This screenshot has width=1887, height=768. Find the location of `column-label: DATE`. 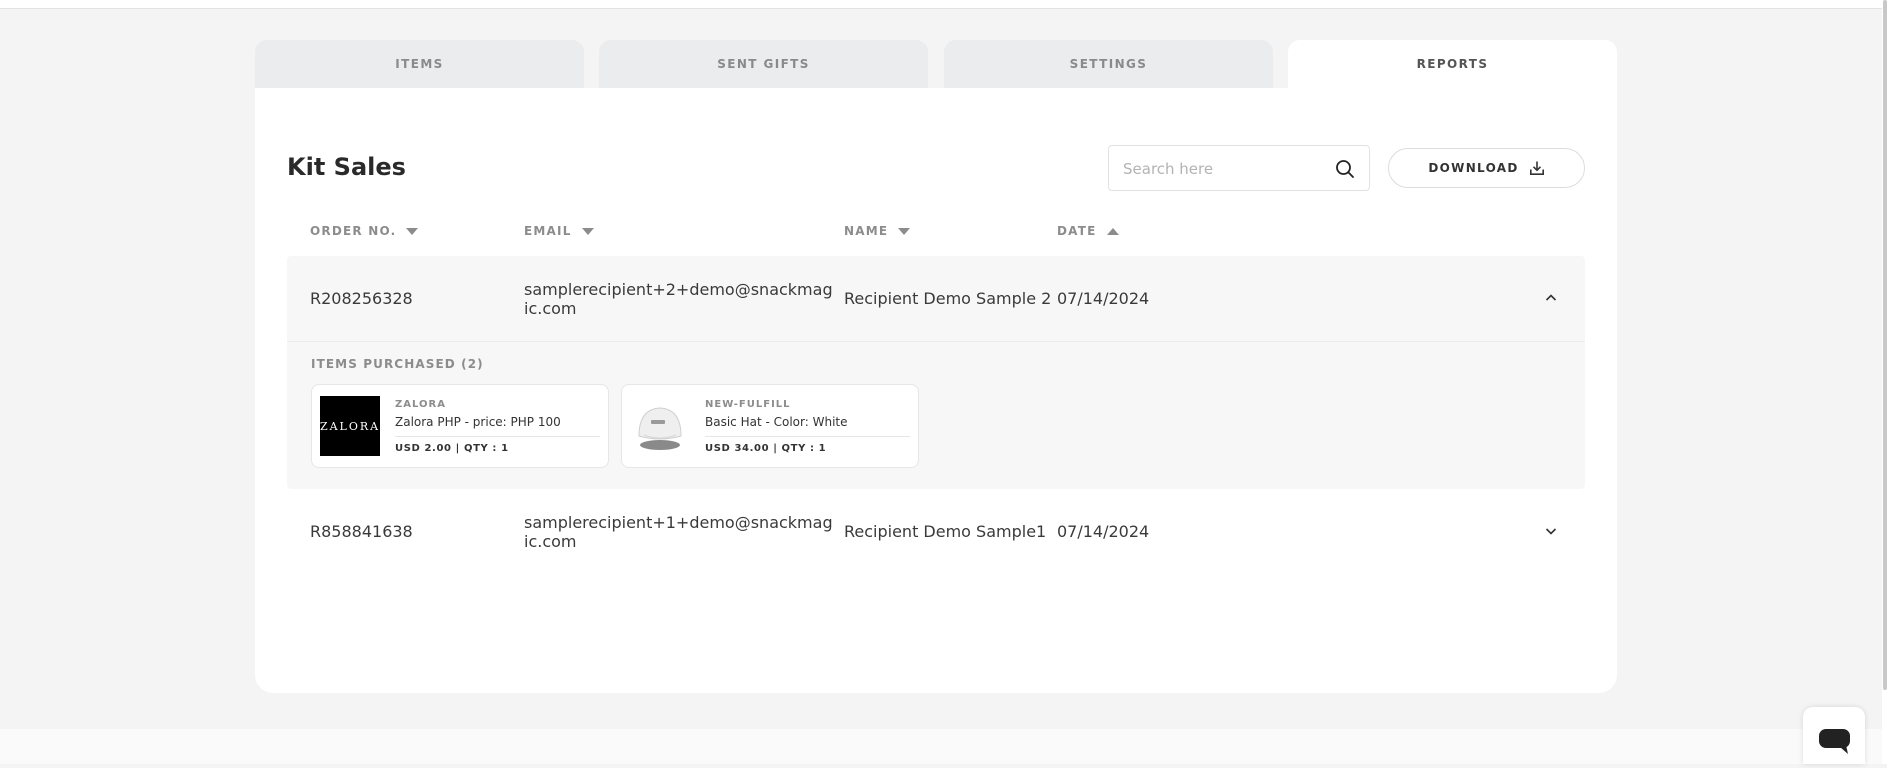

column-label: DATE is located at coordinates (1077, 231).